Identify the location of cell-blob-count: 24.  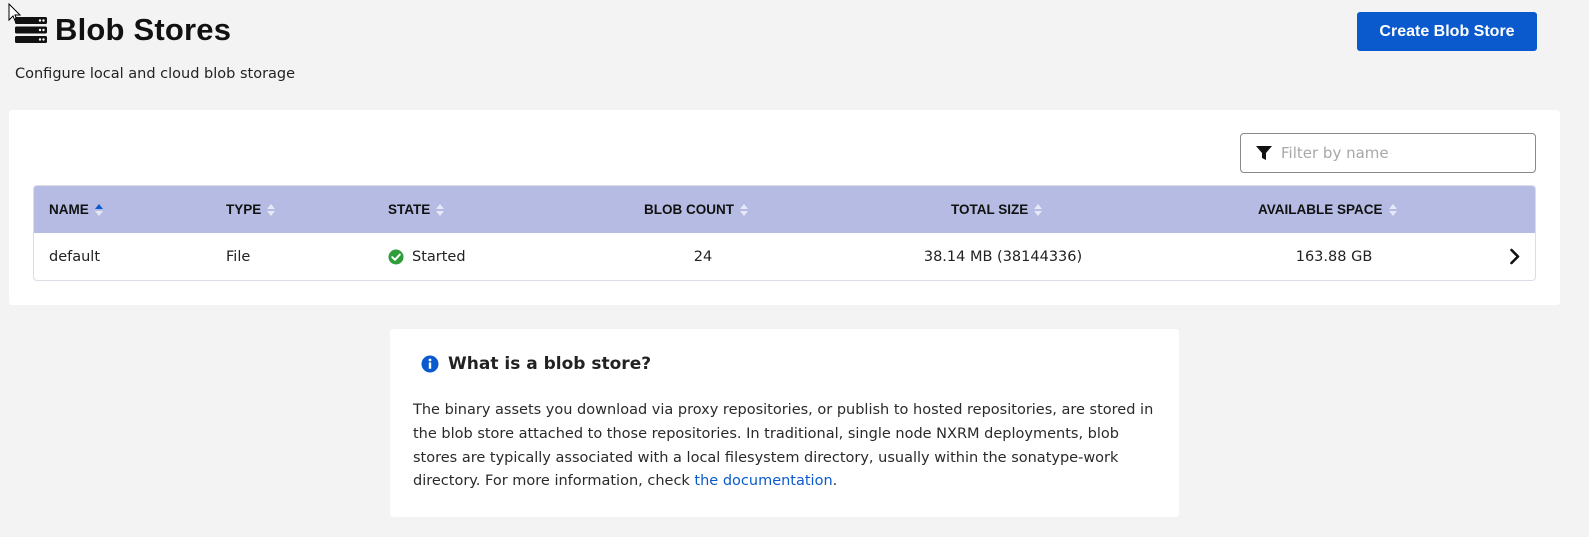
(703, 256).